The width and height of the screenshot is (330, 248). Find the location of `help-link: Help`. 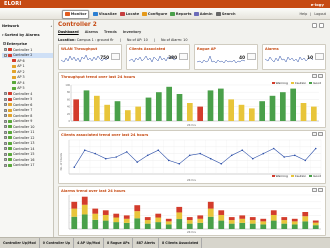

help-link: Help is located at coordinates (304, 14).